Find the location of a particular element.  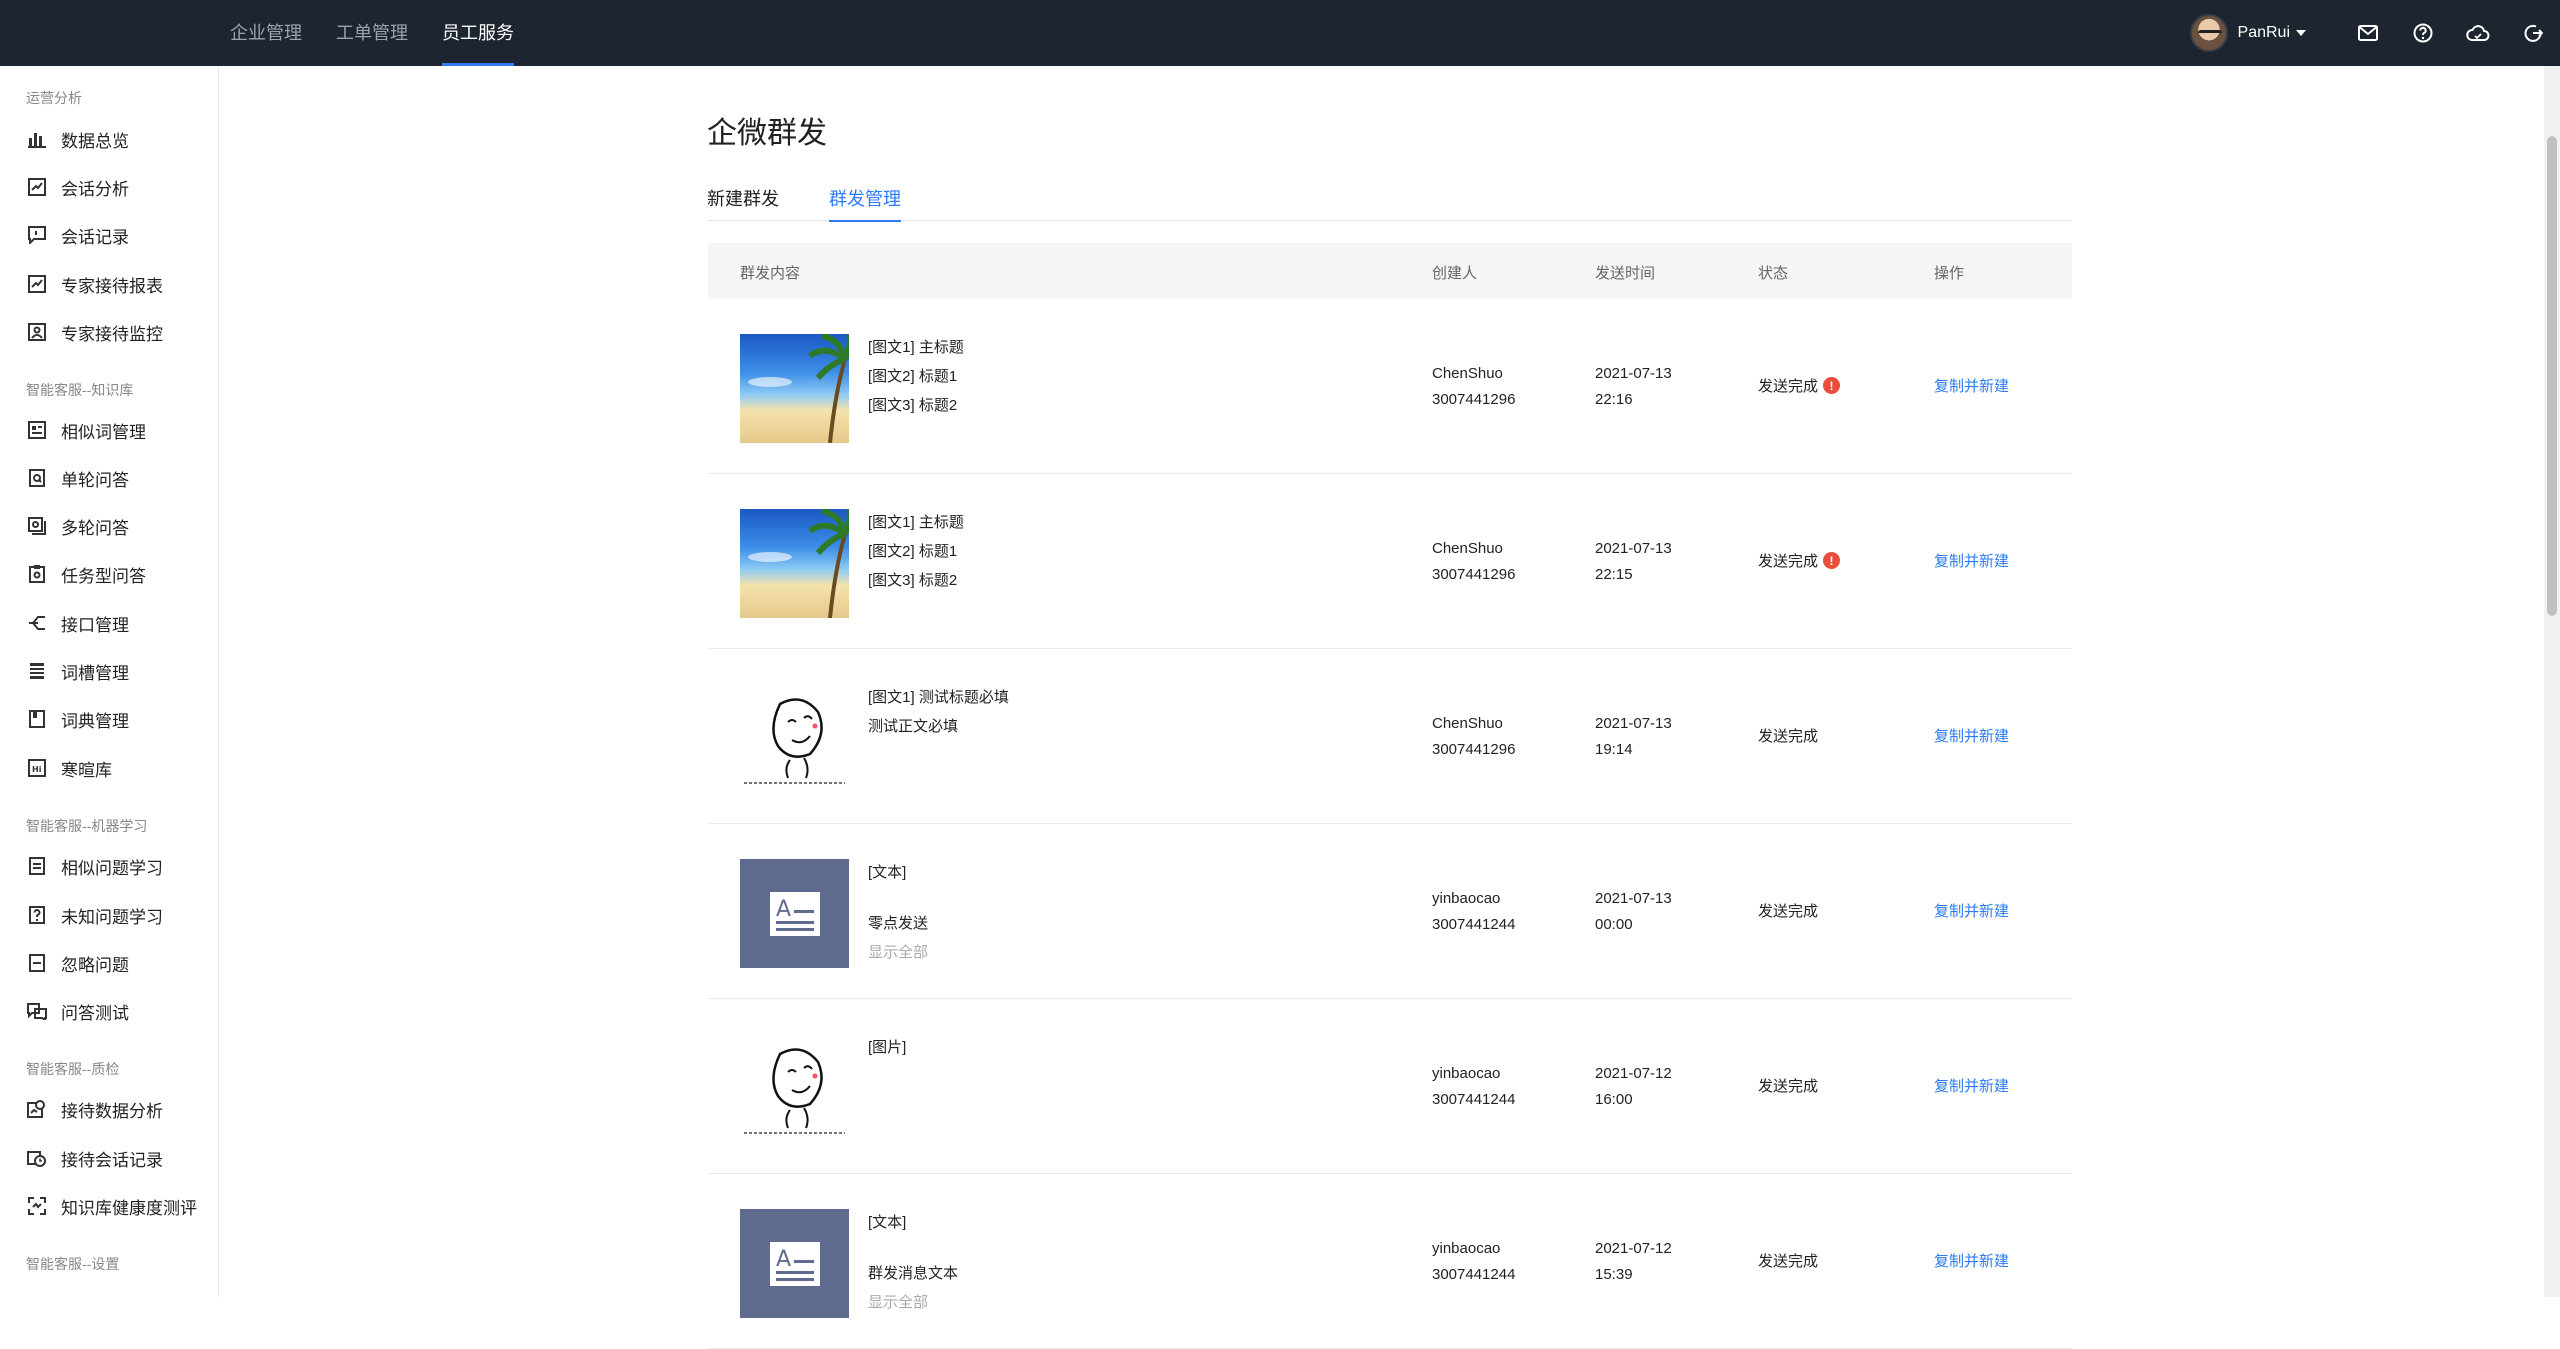

top-right: PanRui is located at coordinates (2374, 33).